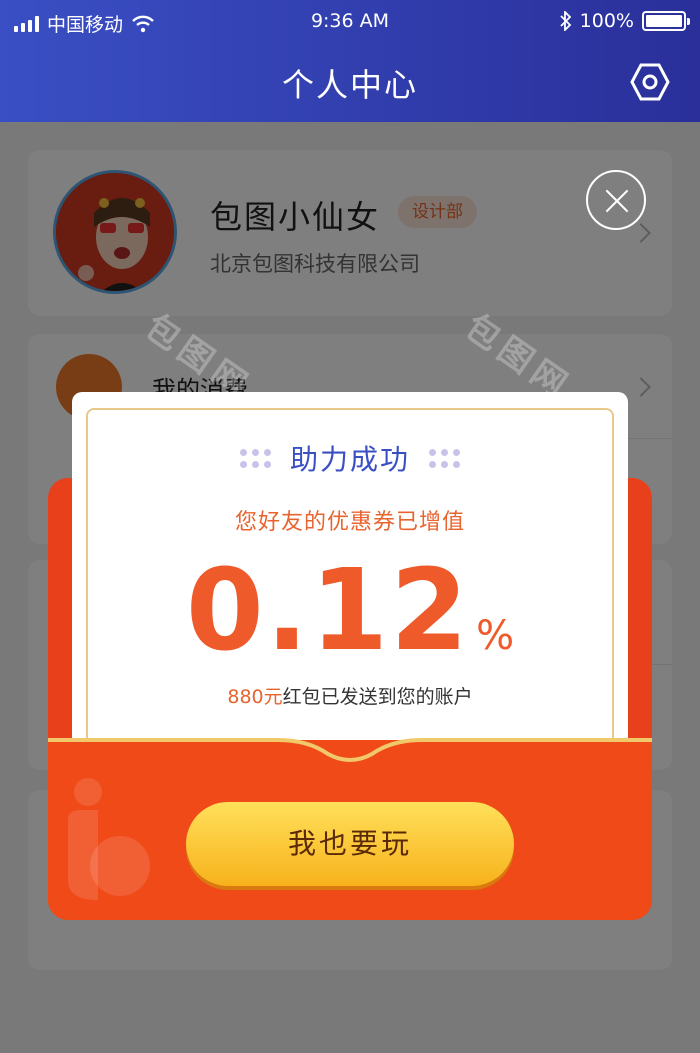 Image resolution: width=700 pixels, height=1053 pixels. Describe the element at coordinates (349, 85) in the screenshot. I see `page-title: 个人中心` at that location.